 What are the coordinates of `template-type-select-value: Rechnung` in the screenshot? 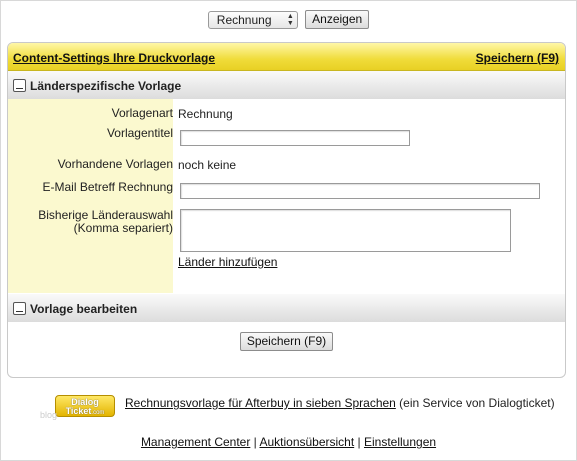 It's located at (244, 19).